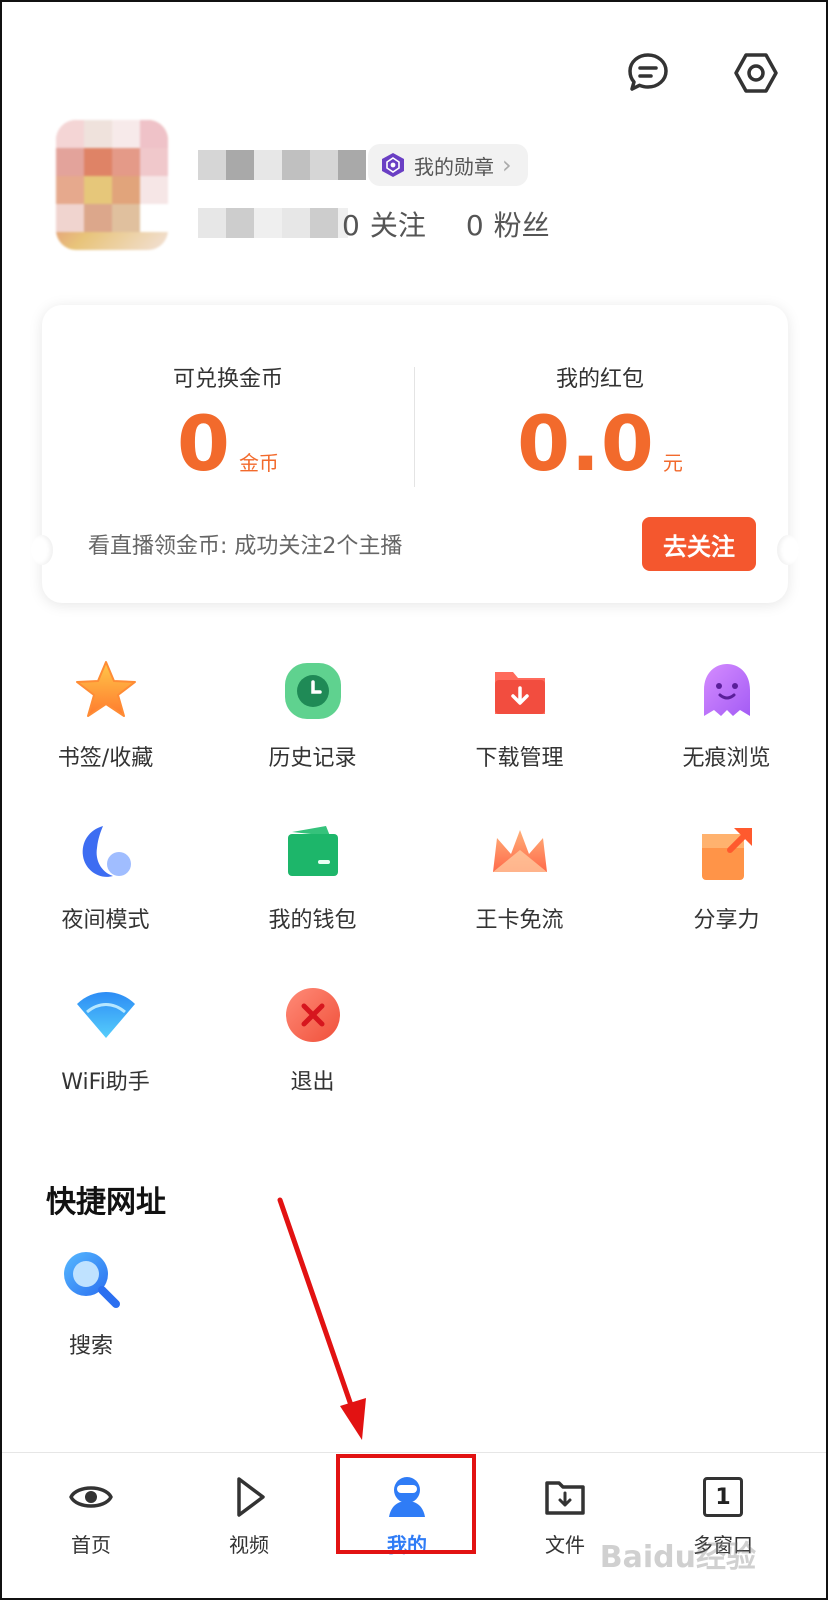  I want to click on nav-home: 首页, so click(91, 1525).